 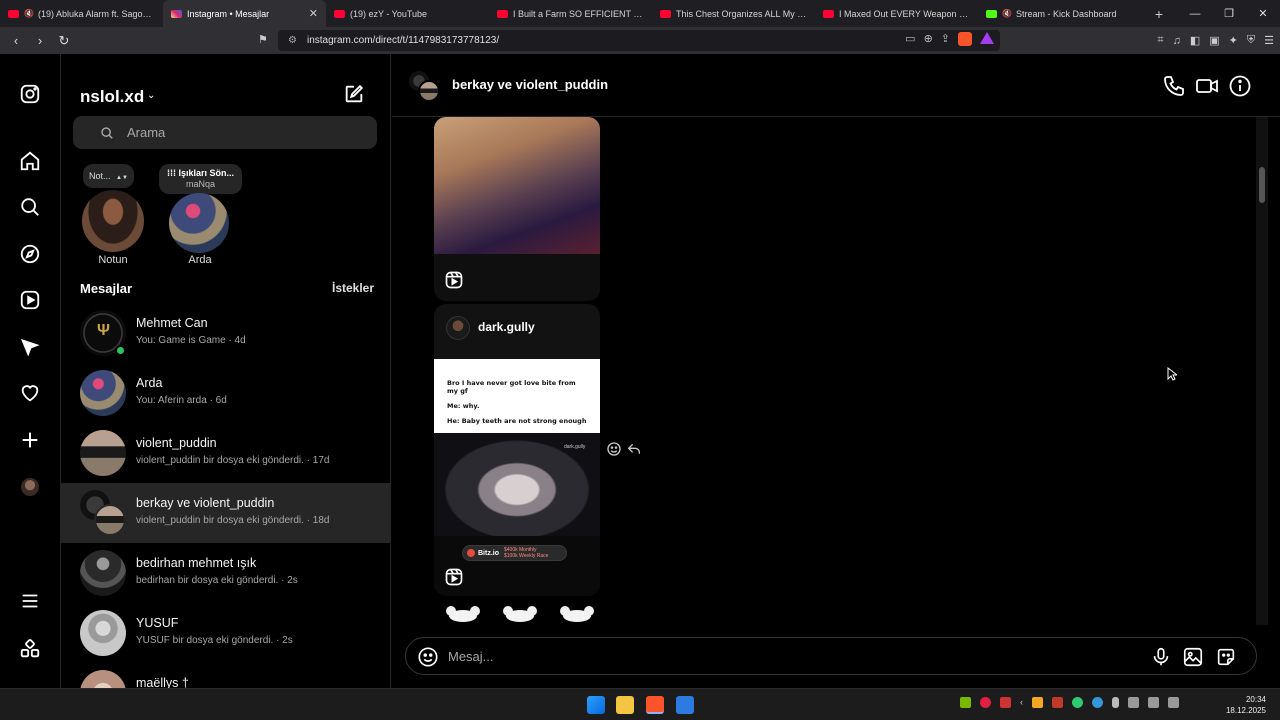 What do you see at coordinates (1246, 705) in the screenshot?
I see `system-clock: 20:34 18.12.2025` at bounding box center [1246, 705].